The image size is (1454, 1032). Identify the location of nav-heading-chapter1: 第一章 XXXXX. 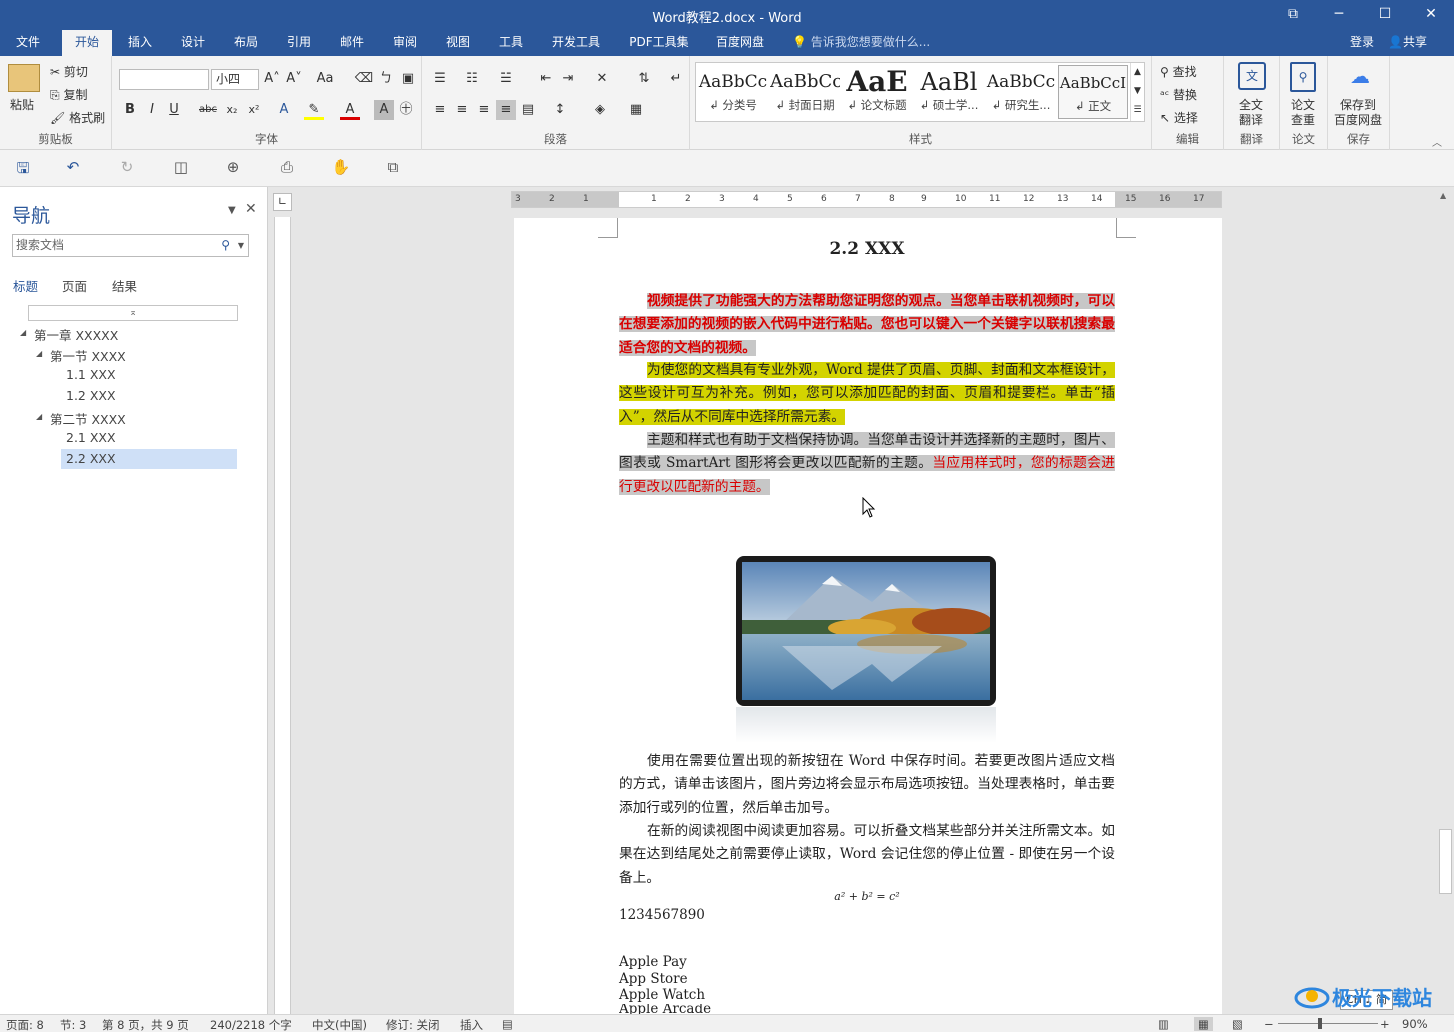
(76, 334).